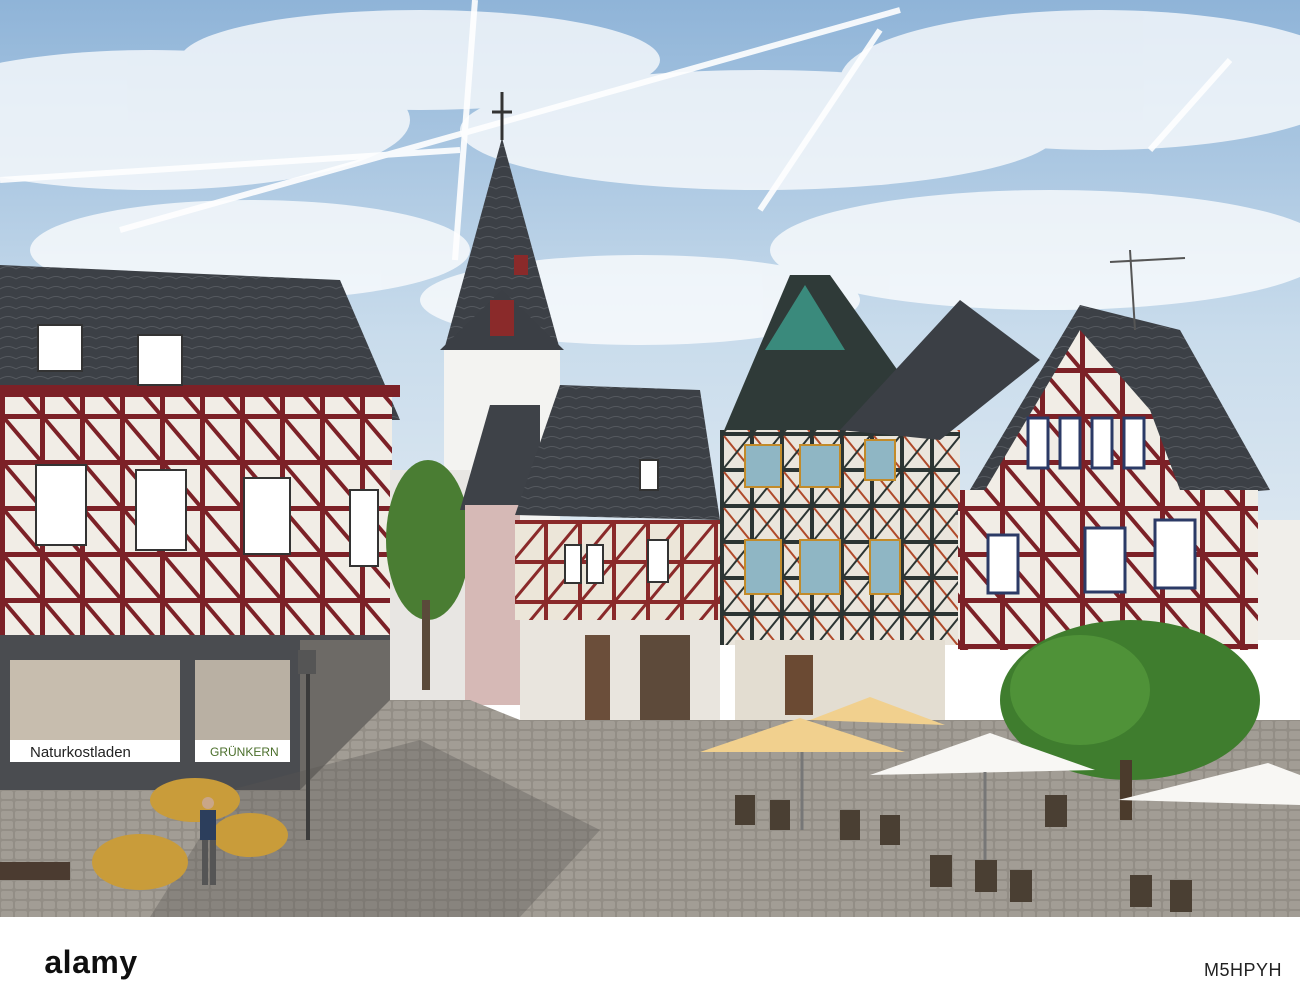 Image resolution: width=1300 pixels, height=1006 pixels. I want to click on image-id: M5HPYH, so click(1242, 970).